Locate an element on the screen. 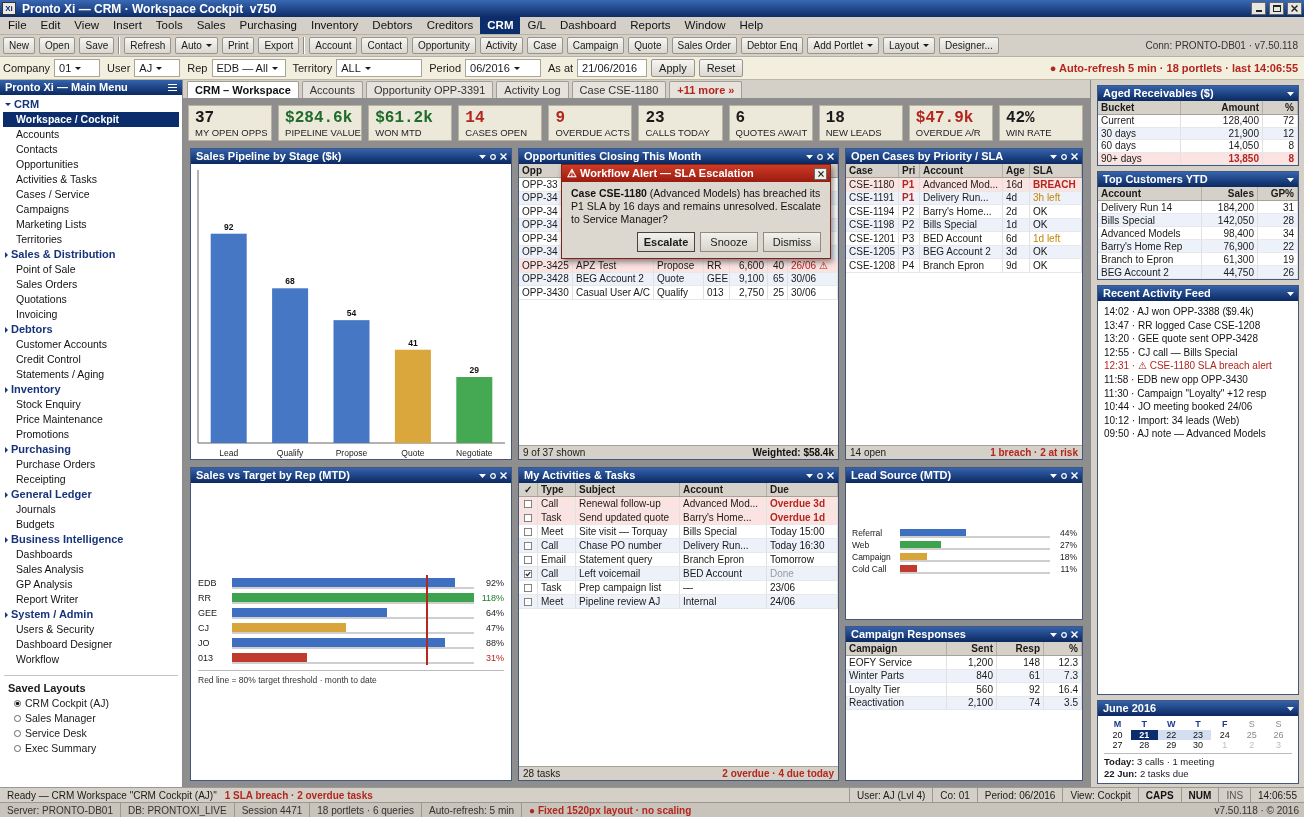 The height and width of the screenshot is (817, 1304). menu-item: CRM is located at coordinates (500, 25).